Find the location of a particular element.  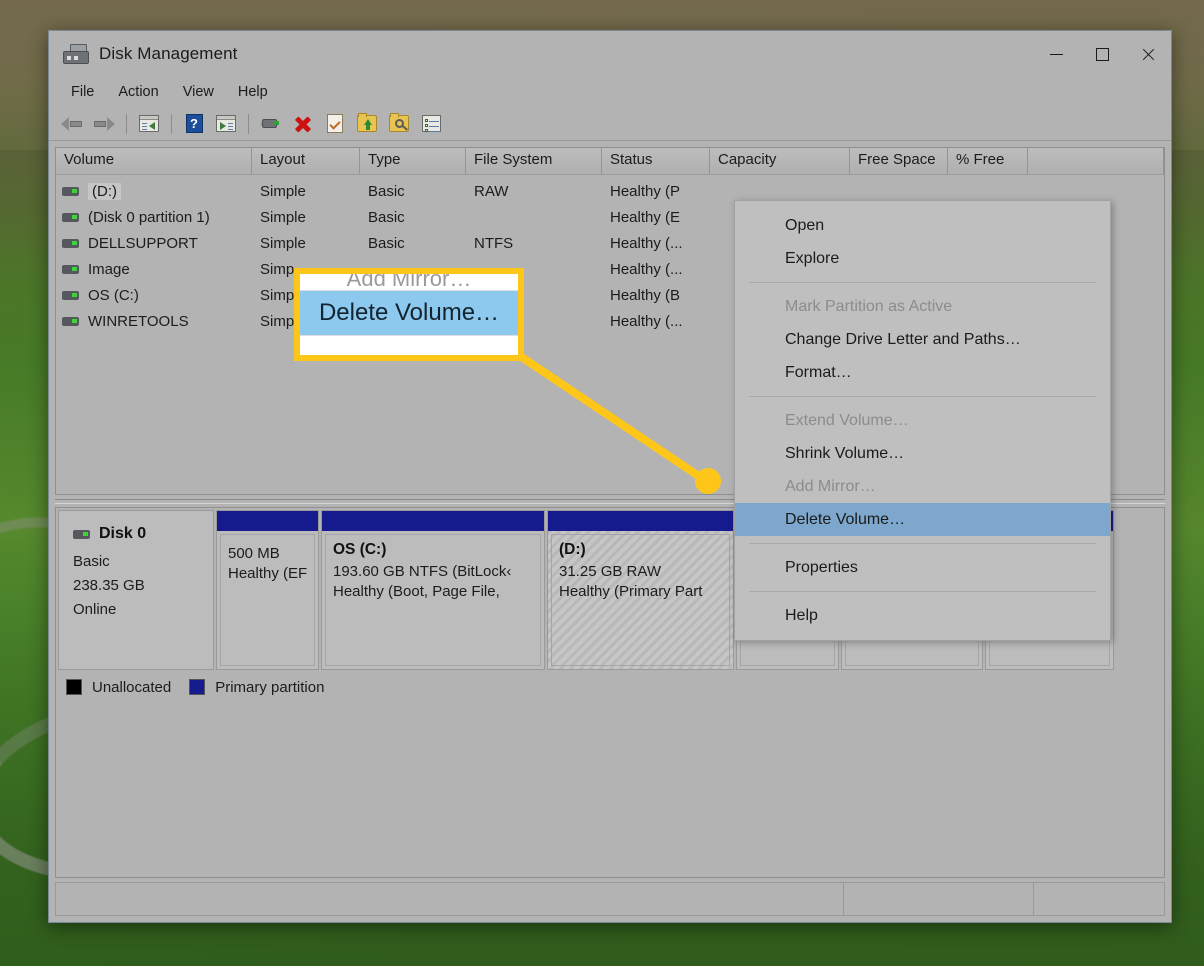

partition-body: (D:) 31.25 GB RAW Healthy (Primary Part is located at coordinates (640, 600).